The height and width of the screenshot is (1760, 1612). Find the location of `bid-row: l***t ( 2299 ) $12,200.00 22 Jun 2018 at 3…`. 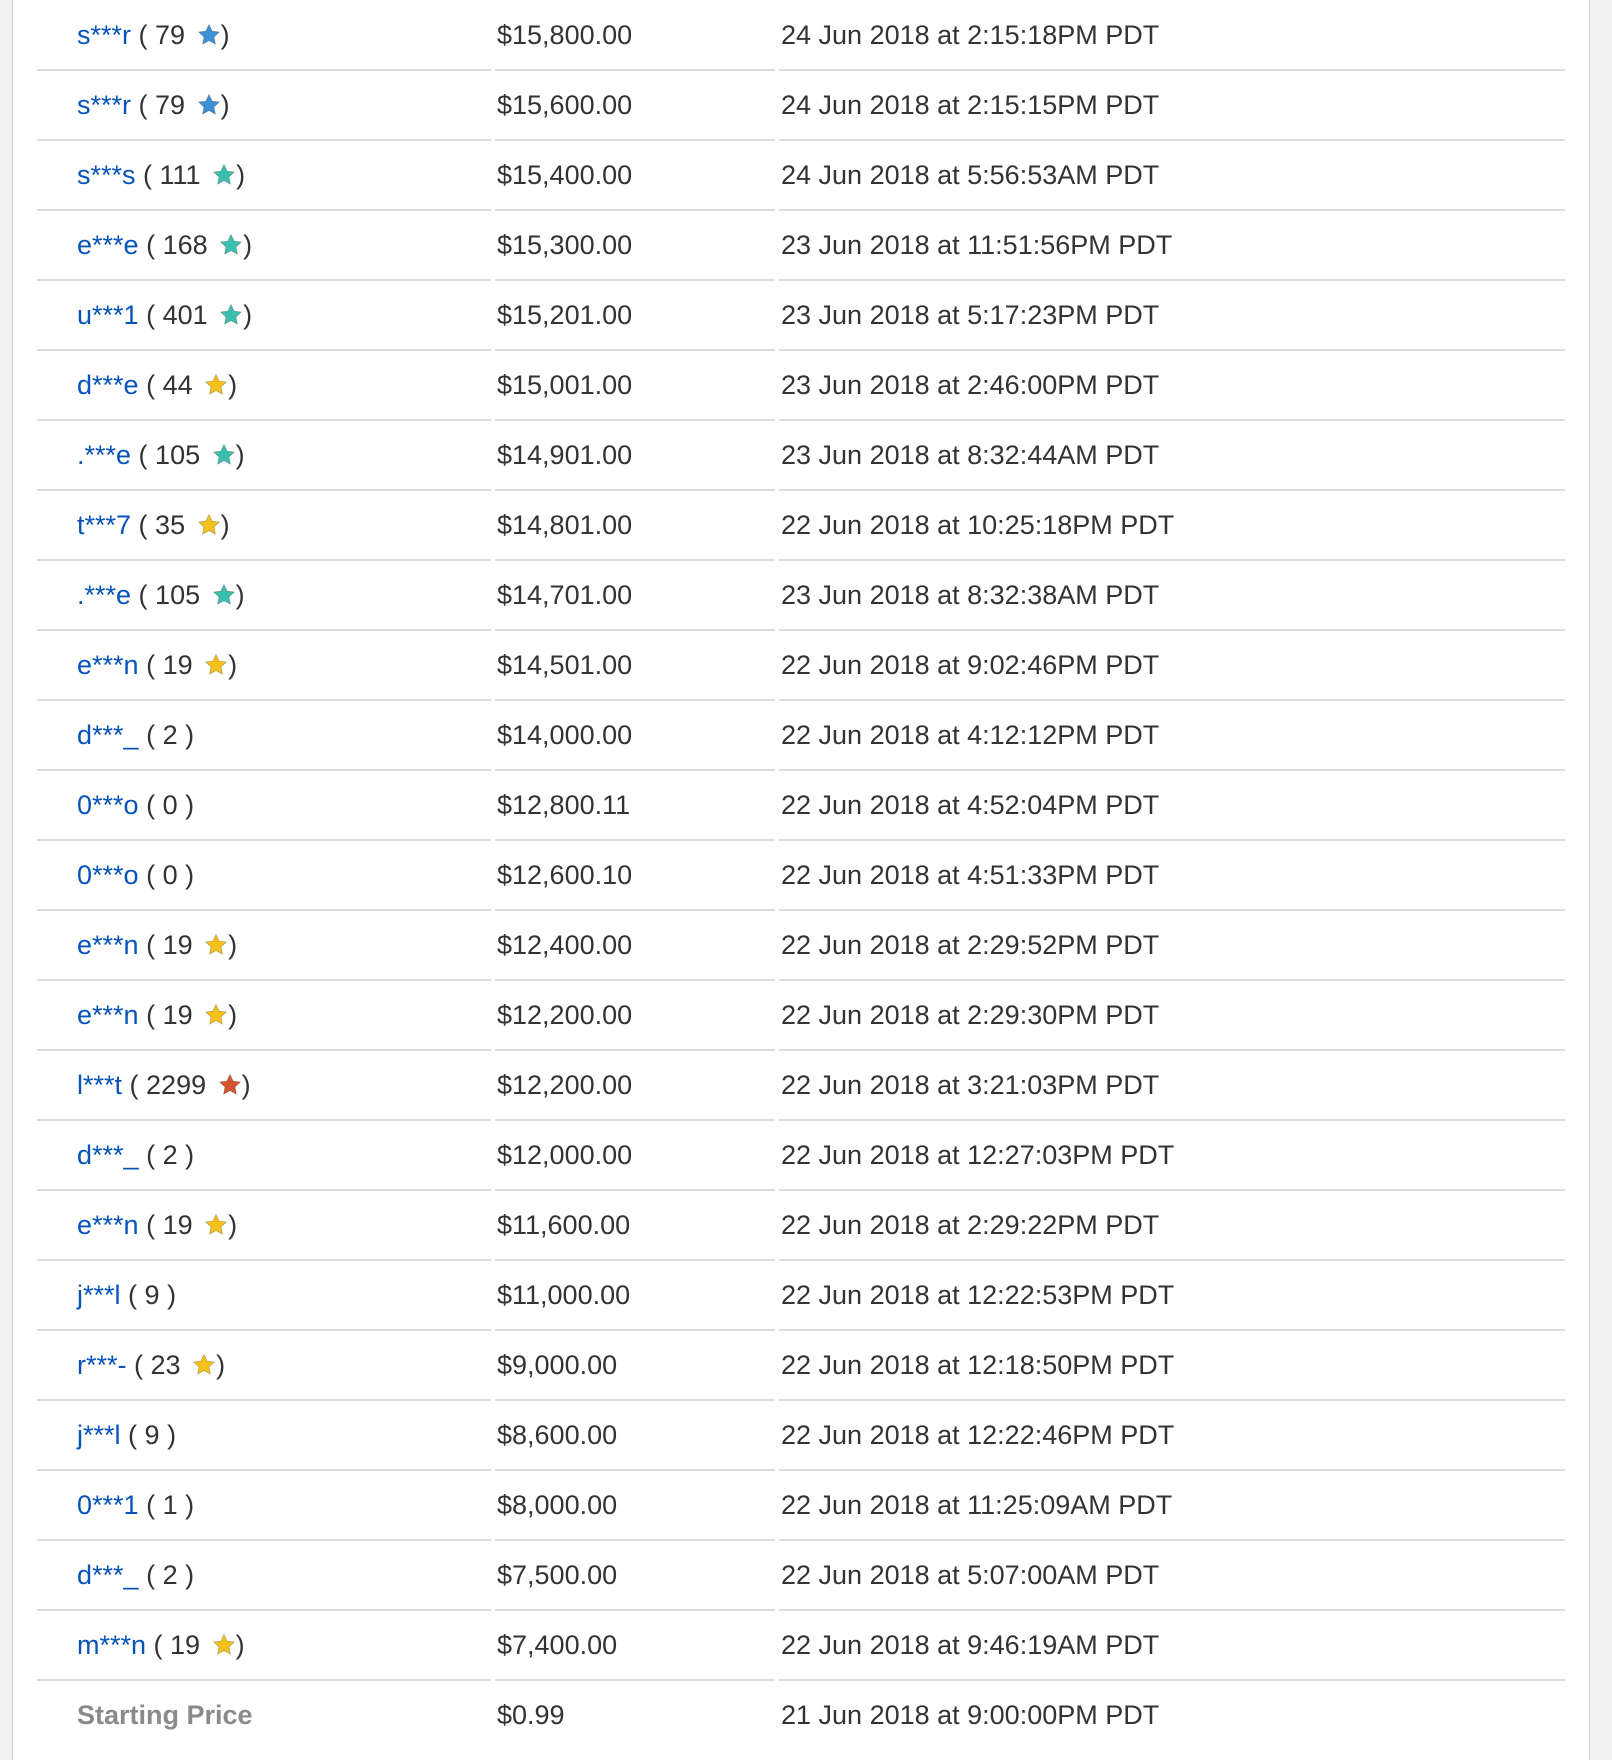

bid-row: l***t ( 2299 ) $12,200.00 22 Jun 2018 at 3… is located at coordinates (801, 1085).